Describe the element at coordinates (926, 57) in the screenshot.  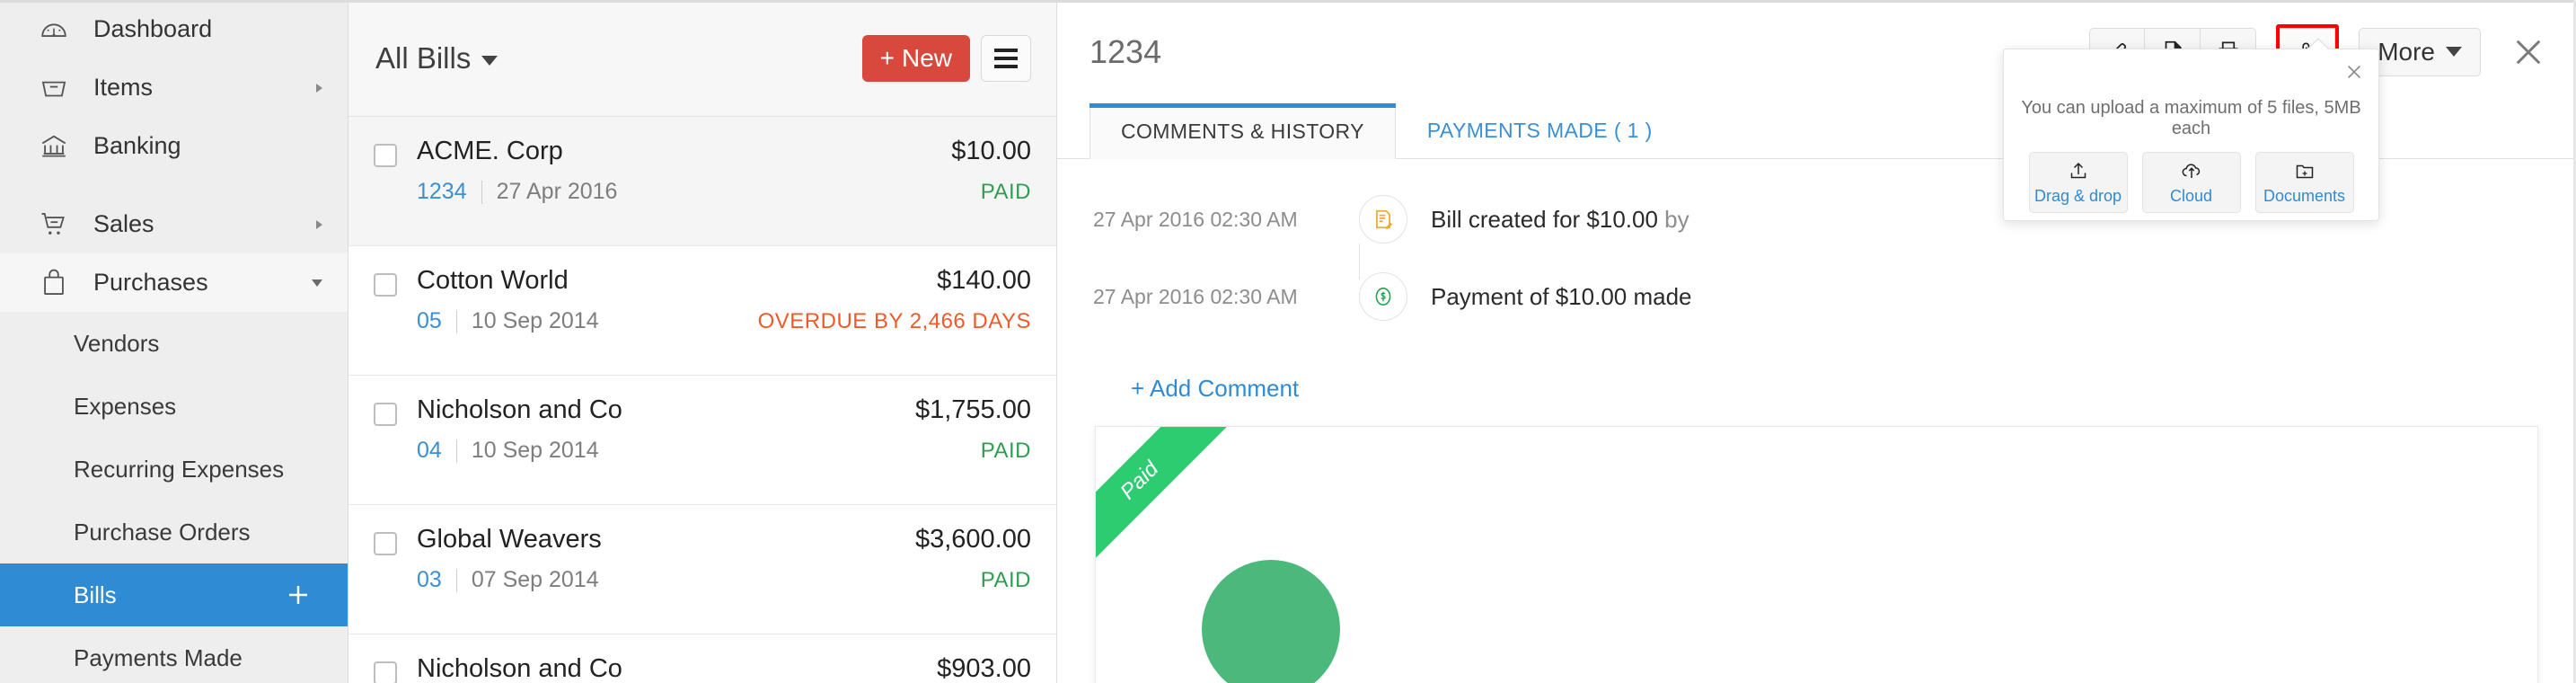
I see `new-button-label: New` at that location.